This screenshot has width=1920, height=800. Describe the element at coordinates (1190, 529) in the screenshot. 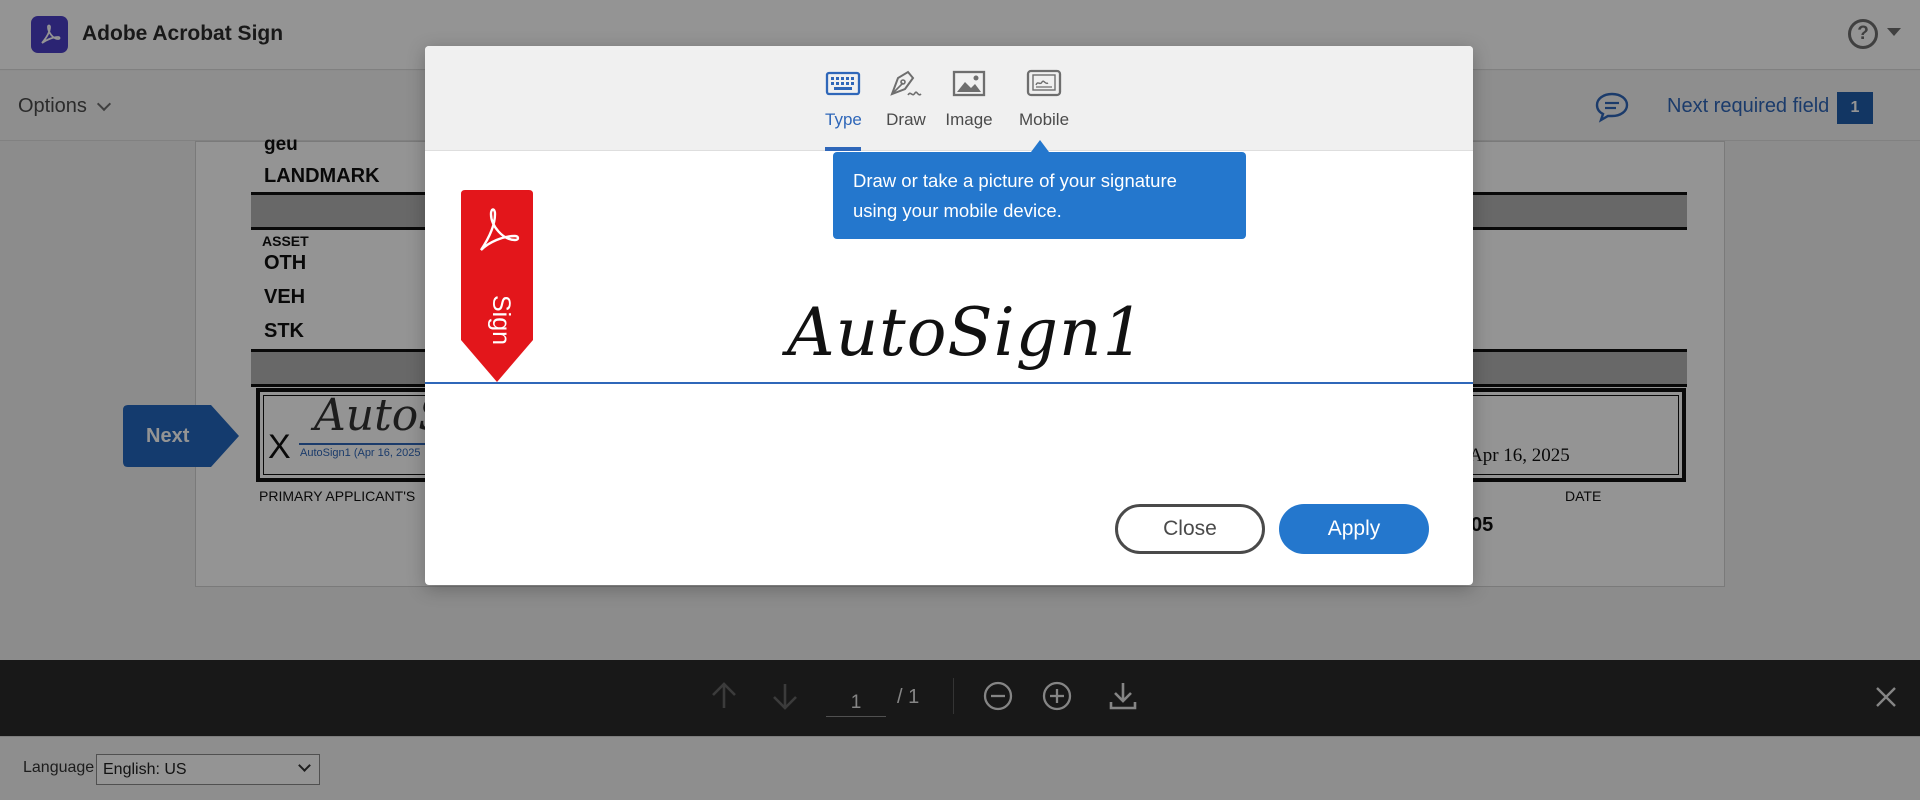

I see `close-button: Close` at that location.